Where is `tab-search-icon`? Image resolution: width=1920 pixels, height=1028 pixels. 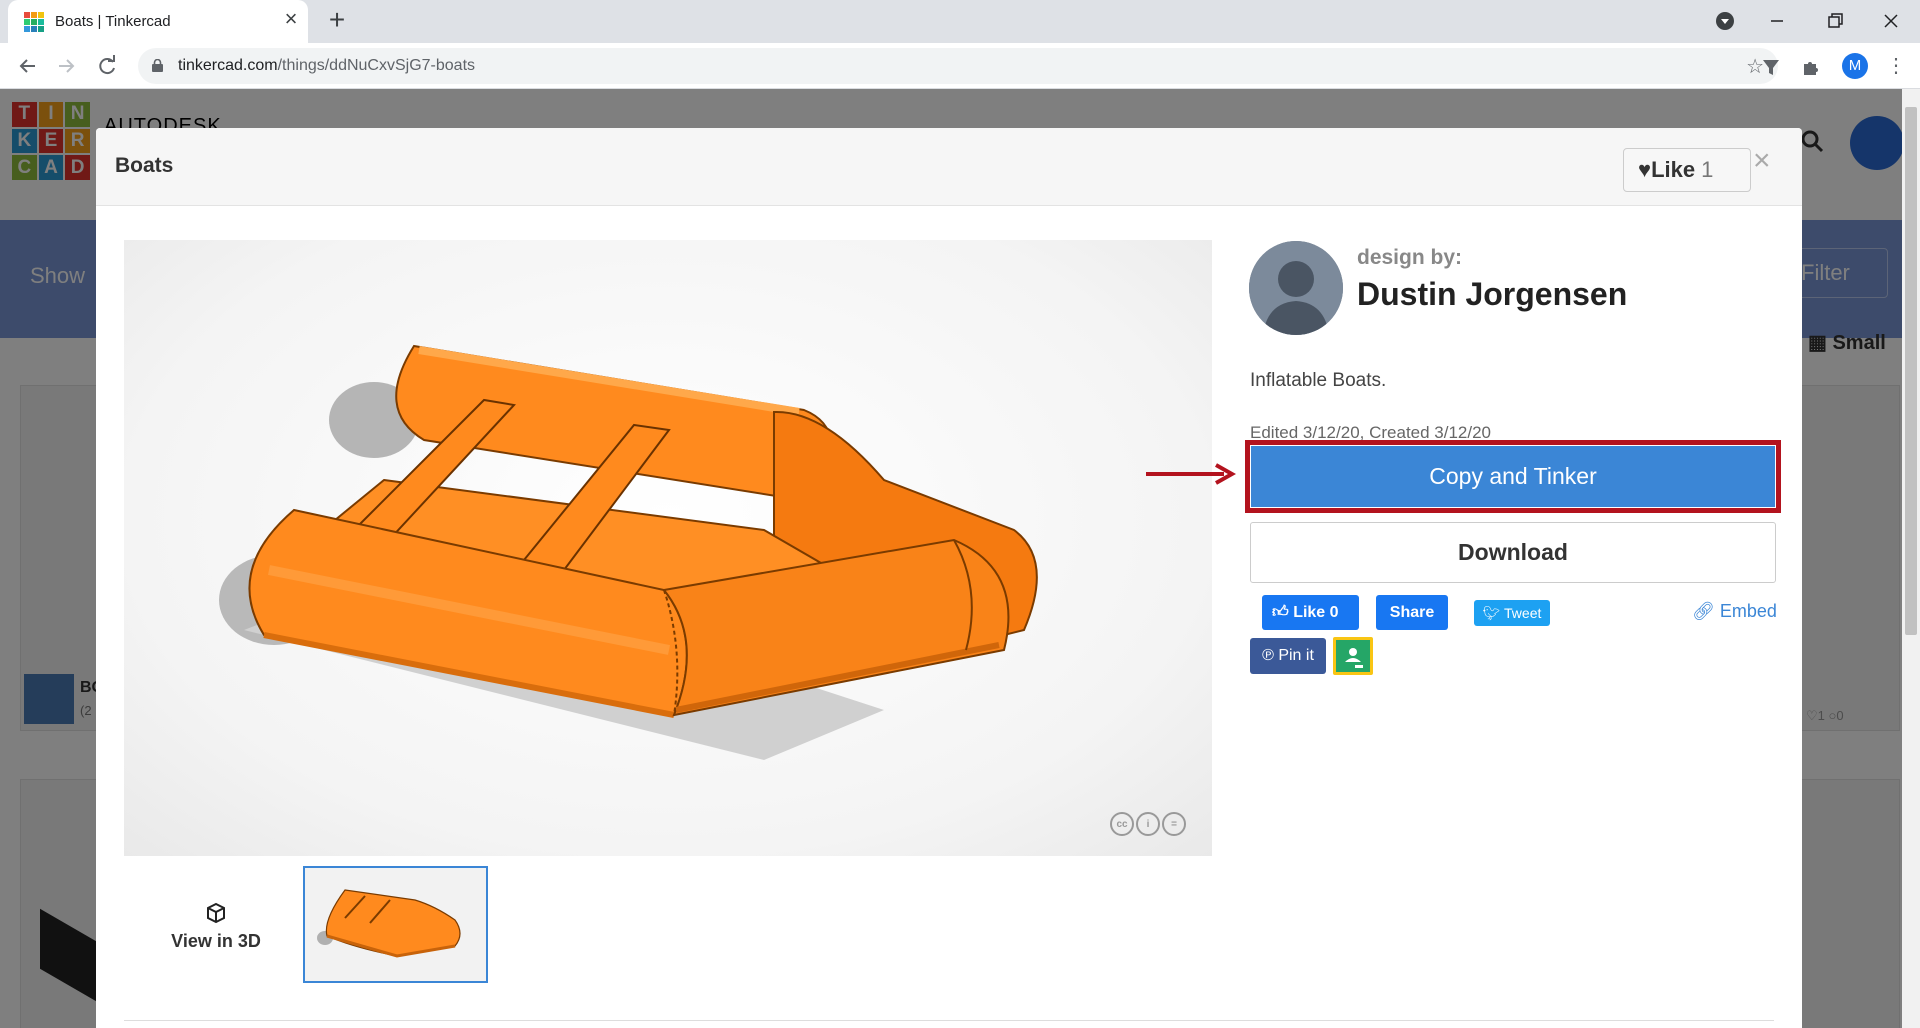
tab-search-icon is located at coordinates (1725, 21).